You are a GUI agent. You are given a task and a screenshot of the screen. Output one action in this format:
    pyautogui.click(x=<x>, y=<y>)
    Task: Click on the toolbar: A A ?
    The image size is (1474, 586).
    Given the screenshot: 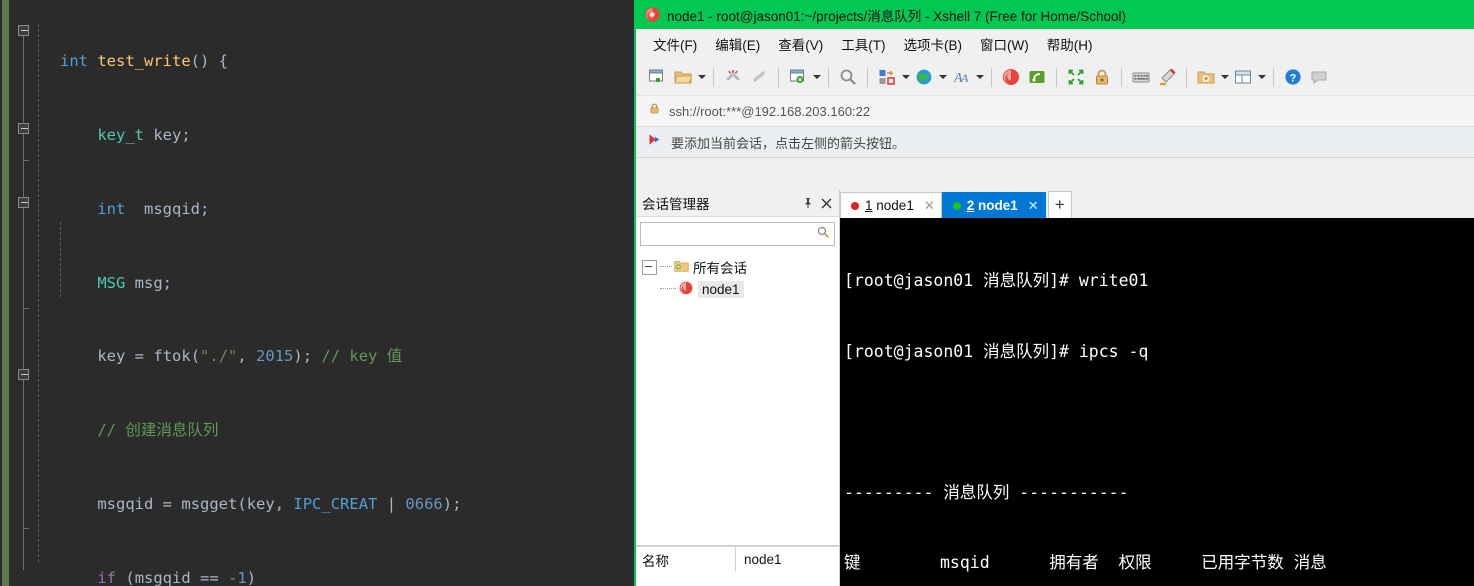 What is the action you would take?
    pyautogui.click(x=1055, y=77)
    